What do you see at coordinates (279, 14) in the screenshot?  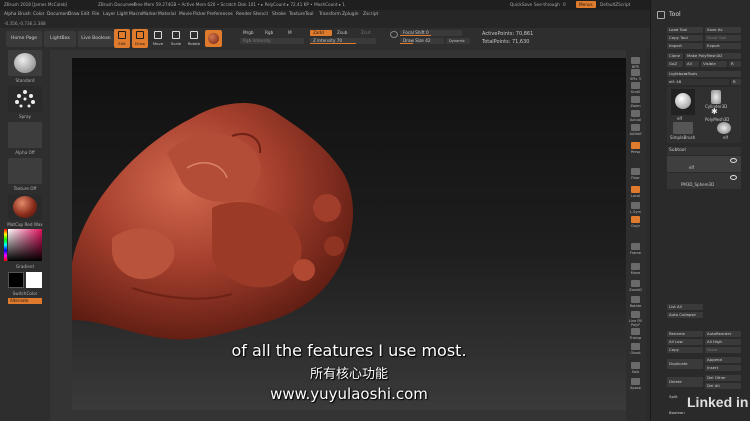 I see `menu-stroke: Stroke` at bounding box center [279, 14].